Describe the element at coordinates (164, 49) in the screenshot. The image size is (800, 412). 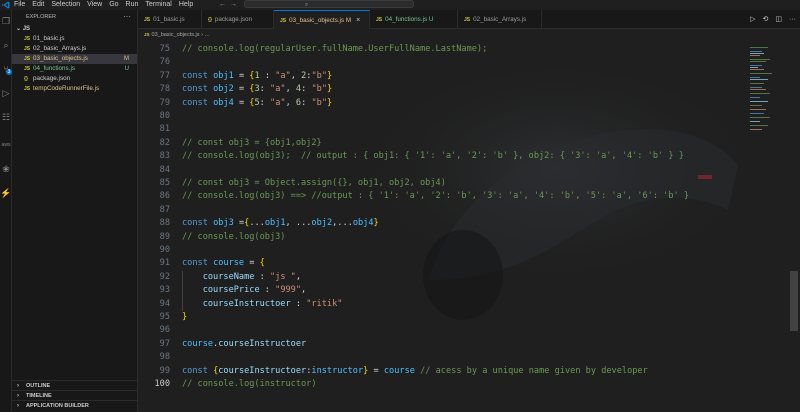
I see `line-number: 75` at that location.